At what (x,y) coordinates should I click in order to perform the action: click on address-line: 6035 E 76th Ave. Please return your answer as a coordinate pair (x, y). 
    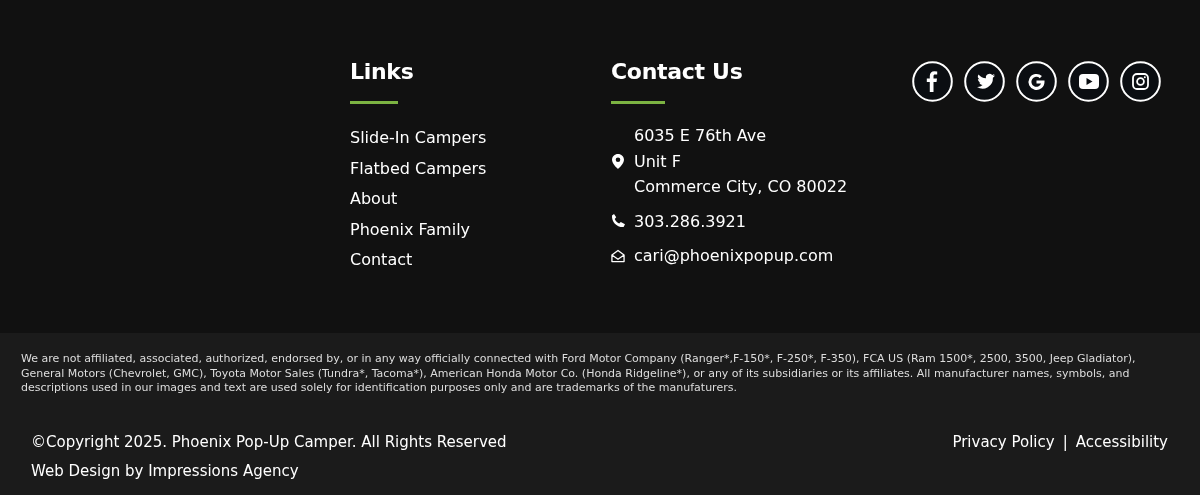
    Looking at the image, I should click on (701, 136).